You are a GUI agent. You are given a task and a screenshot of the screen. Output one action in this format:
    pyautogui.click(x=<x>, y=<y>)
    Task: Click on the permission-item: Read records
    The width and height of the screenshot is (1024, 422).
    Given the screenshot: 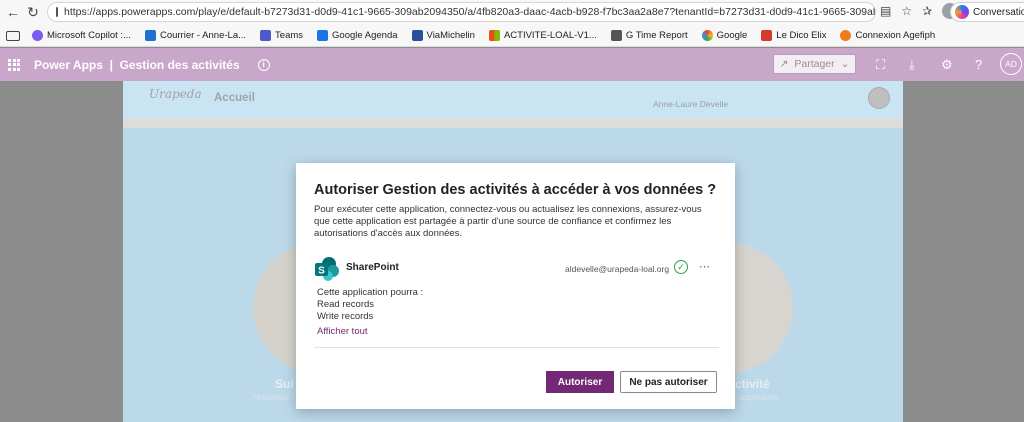 What is the action you would take?
    pyautogui.click(x=346, y=304)
    